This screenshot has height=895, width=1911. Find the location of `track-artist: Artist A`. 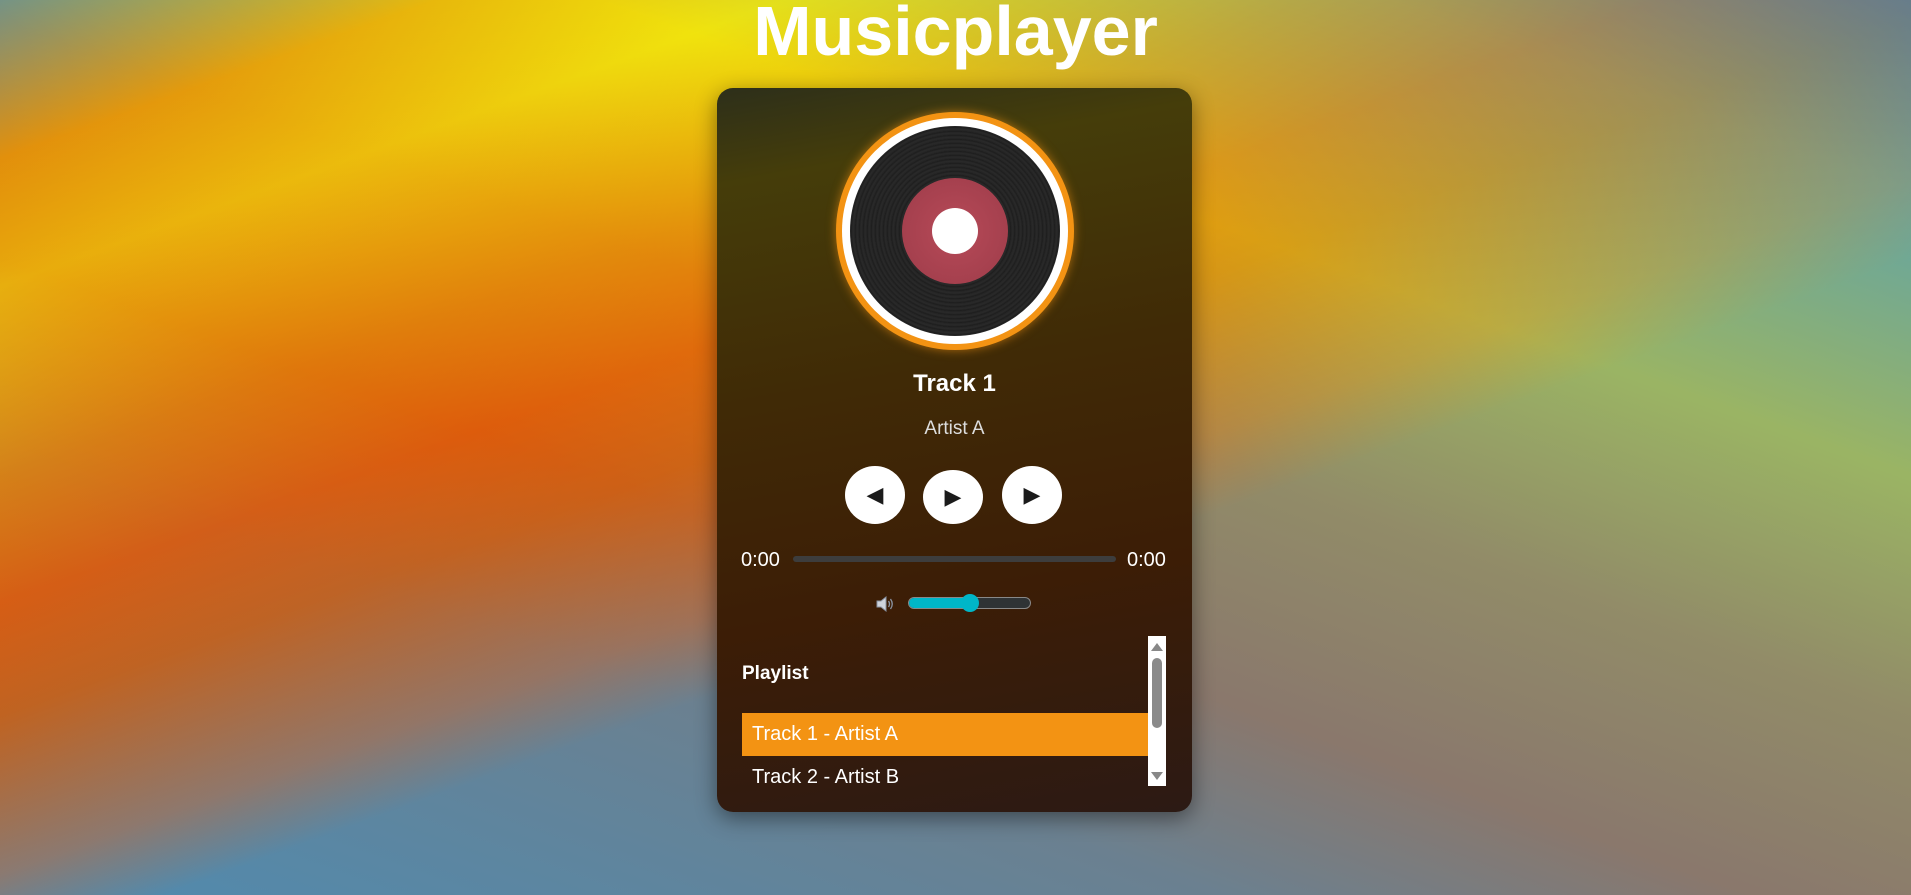

track-artist: Artist A is located at coordinates (954, 428).